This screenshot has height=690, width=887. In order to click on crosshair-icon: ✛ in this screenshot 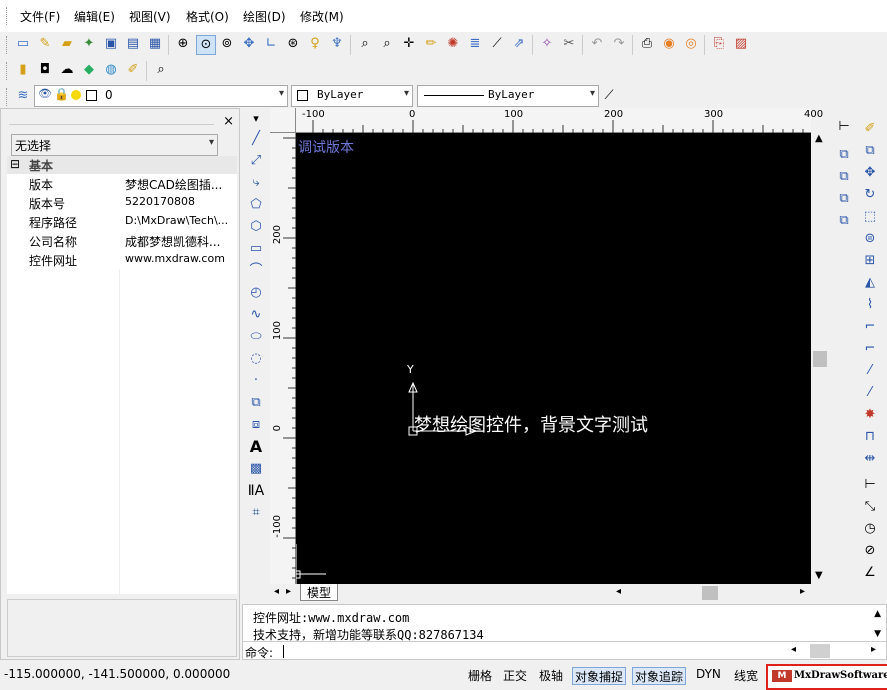, I will do `click(409, 44)`.